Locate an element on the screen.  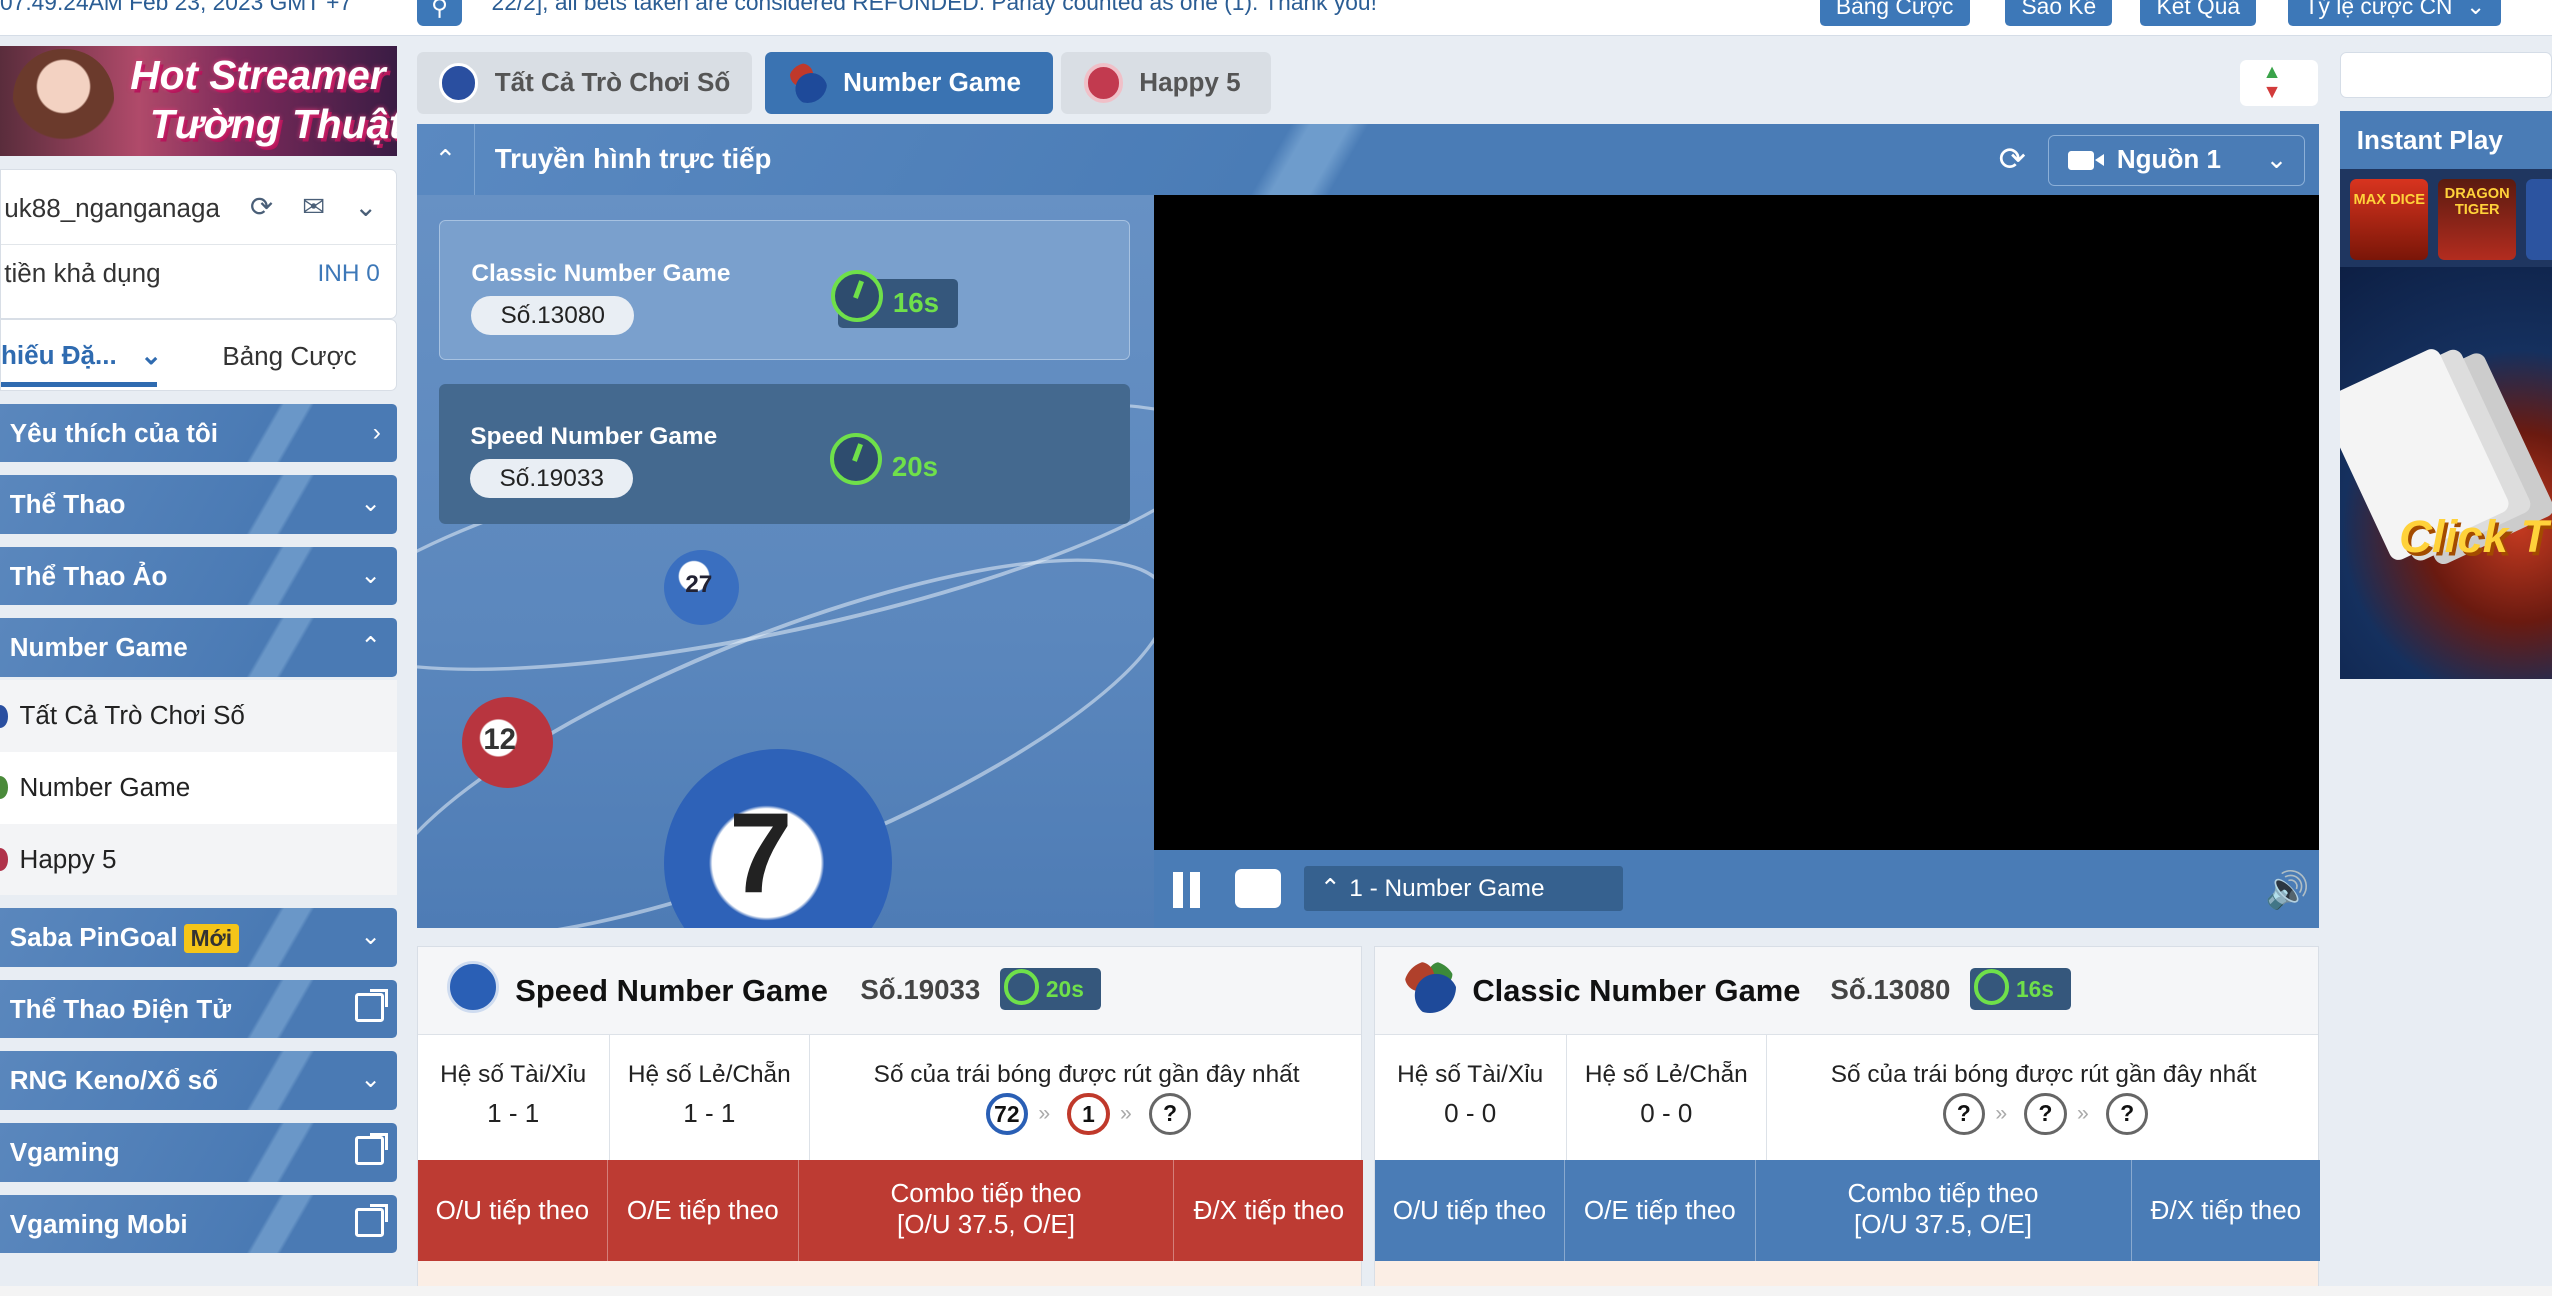
sidebar-item-sports: Thể Thao ⌄ is located at coordinates (199, 504).